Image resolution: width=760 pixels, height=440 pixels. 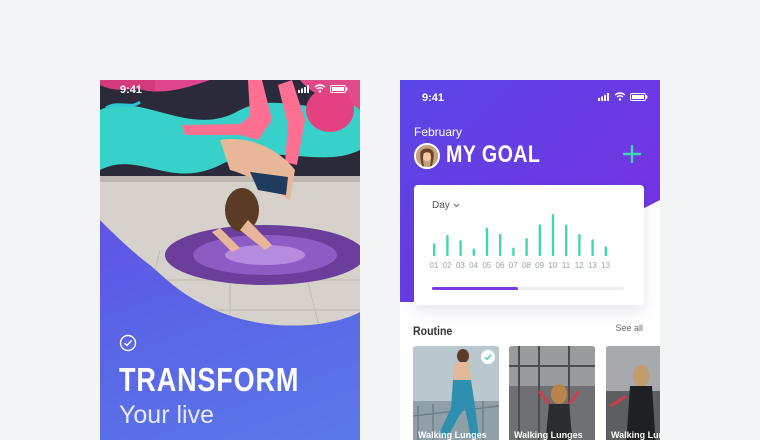 What do you see at coordinates (528, 288) in the screenshot?
I see `progress-track` at bounding box center [528, 288].